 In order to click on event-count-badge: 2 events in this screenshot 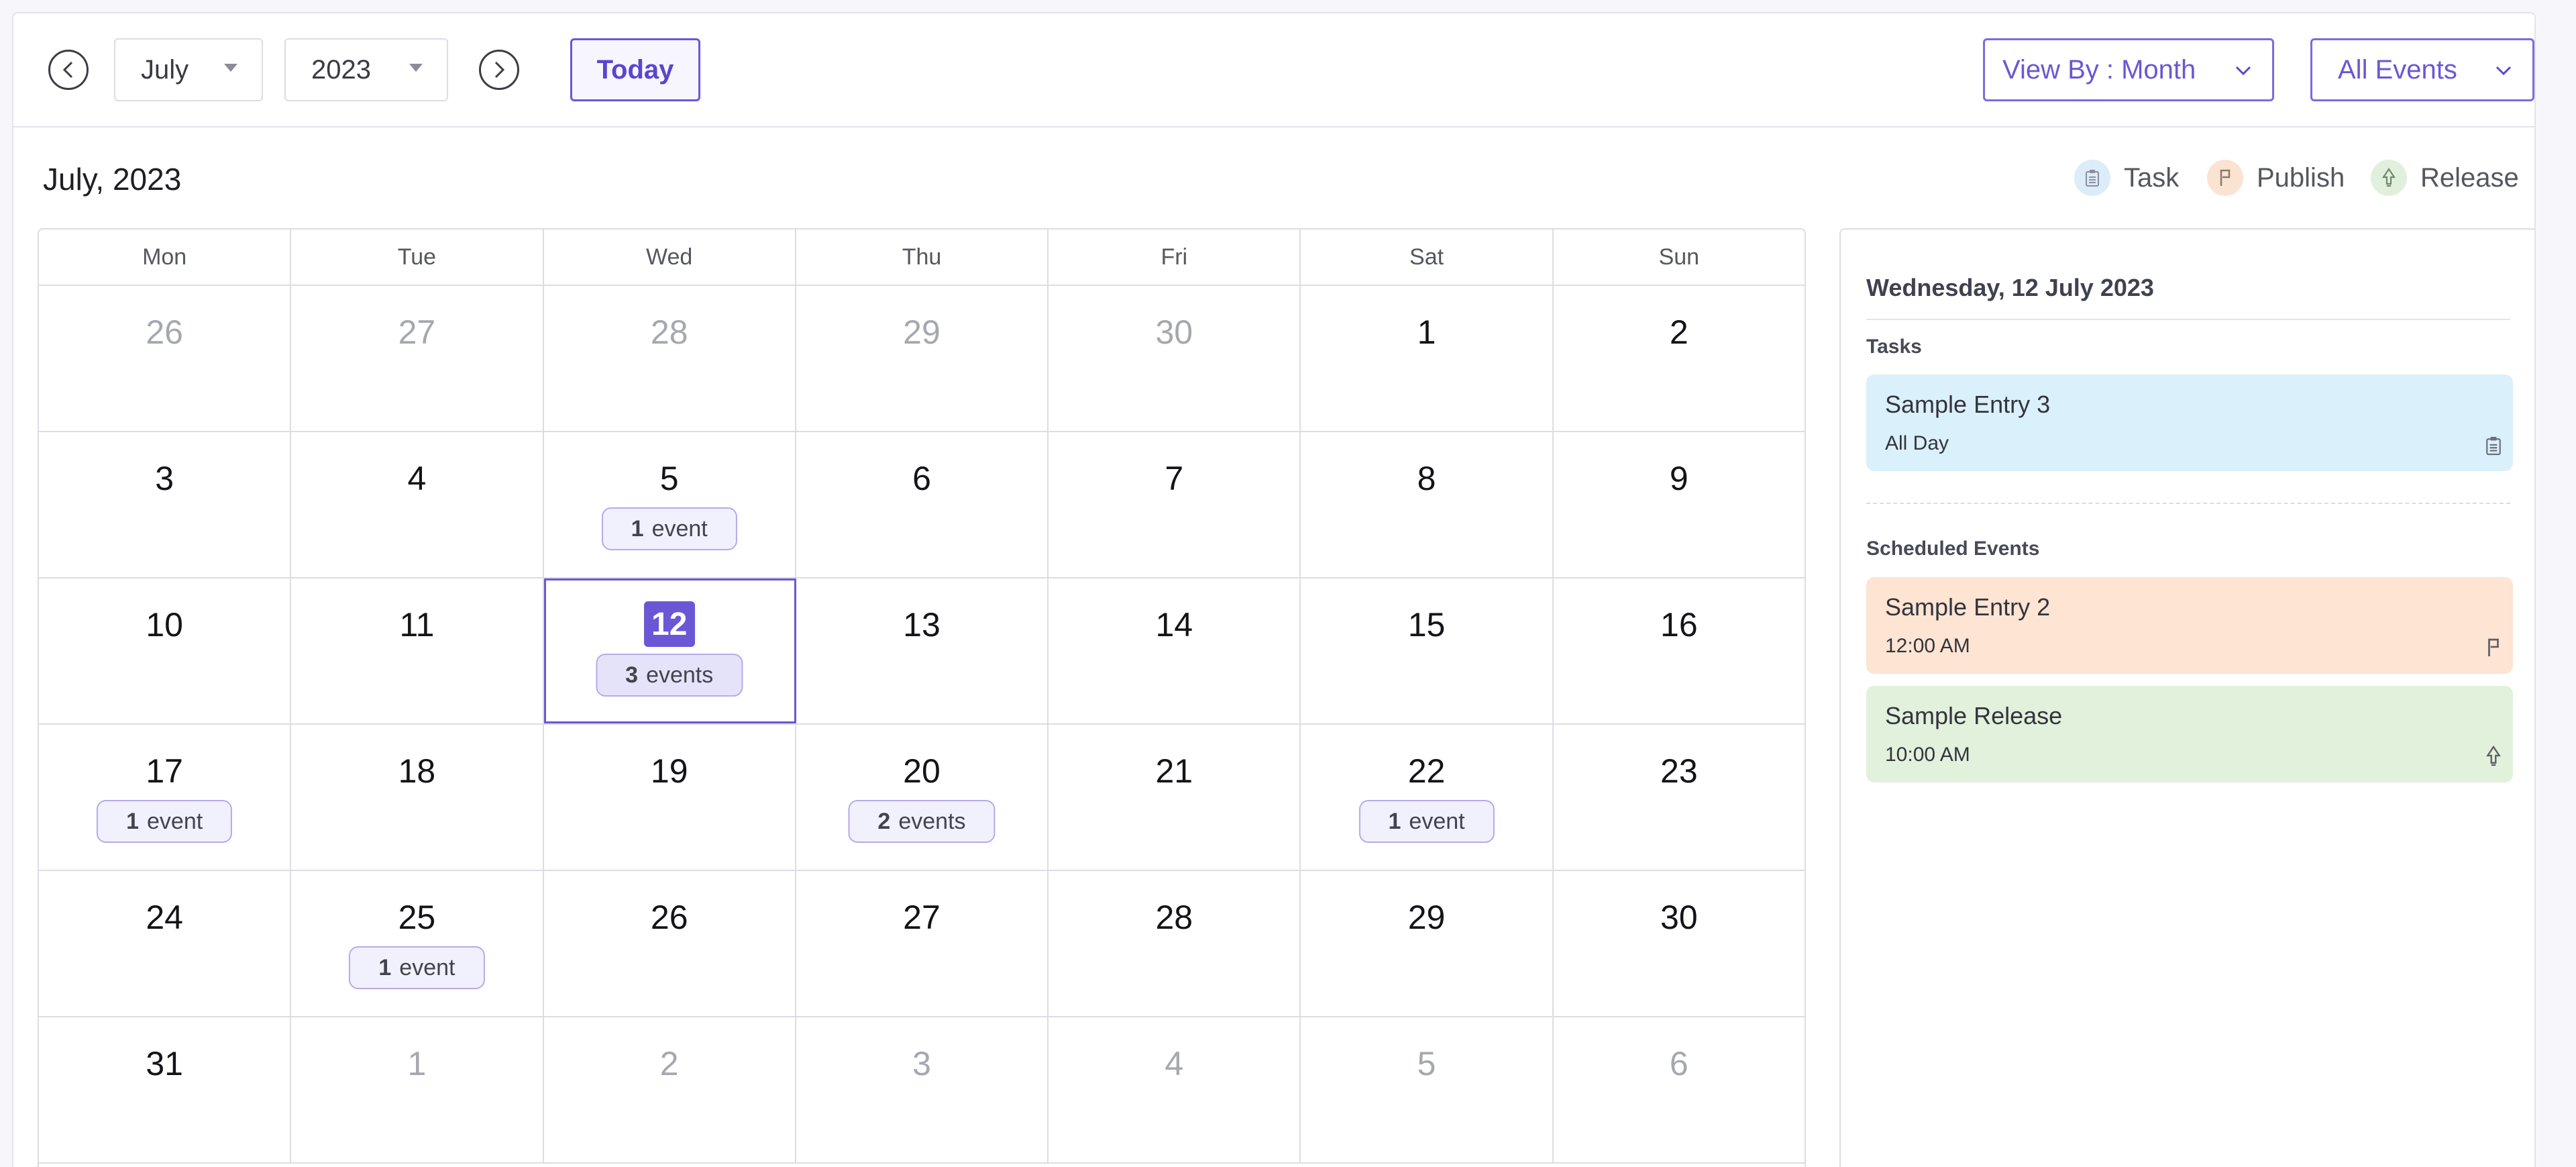, I will do `click(922, 821)`.